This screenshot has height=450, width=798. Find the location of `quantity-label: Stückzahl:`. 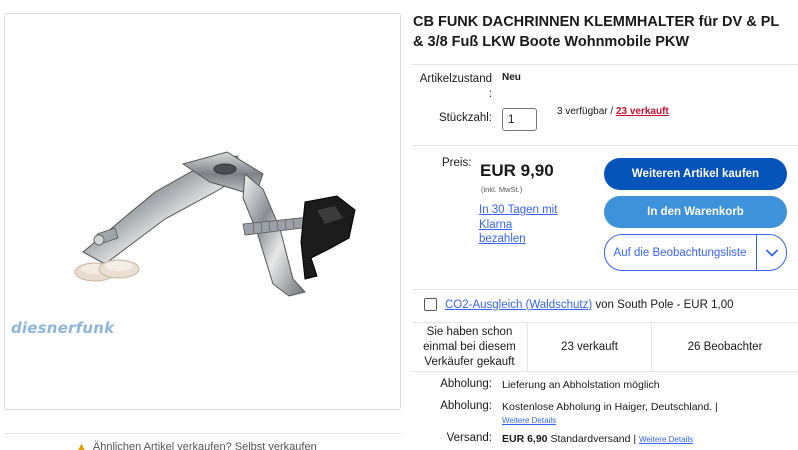

quantity-label: Stückzahl: is located at coordinates (465, 118).